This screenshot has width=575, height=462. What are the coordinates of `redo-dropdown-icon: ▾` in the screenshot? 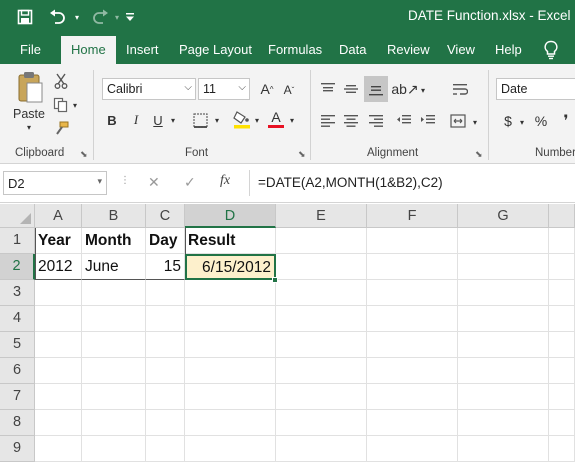 It's located at (117, 17).